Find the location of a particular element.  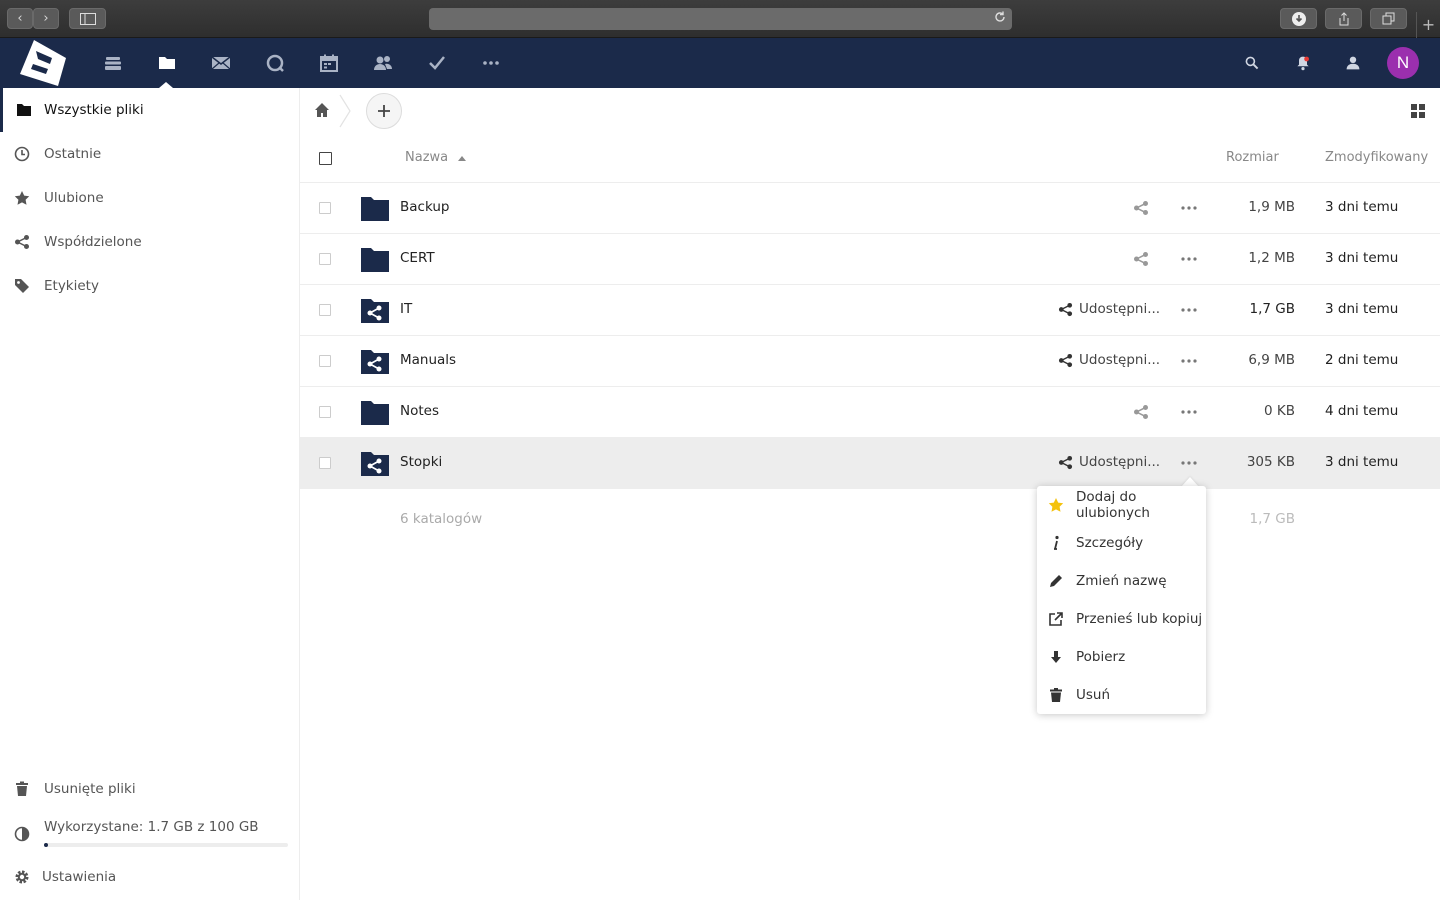

new-tab-button: + is located at coordinates (1428, 25).